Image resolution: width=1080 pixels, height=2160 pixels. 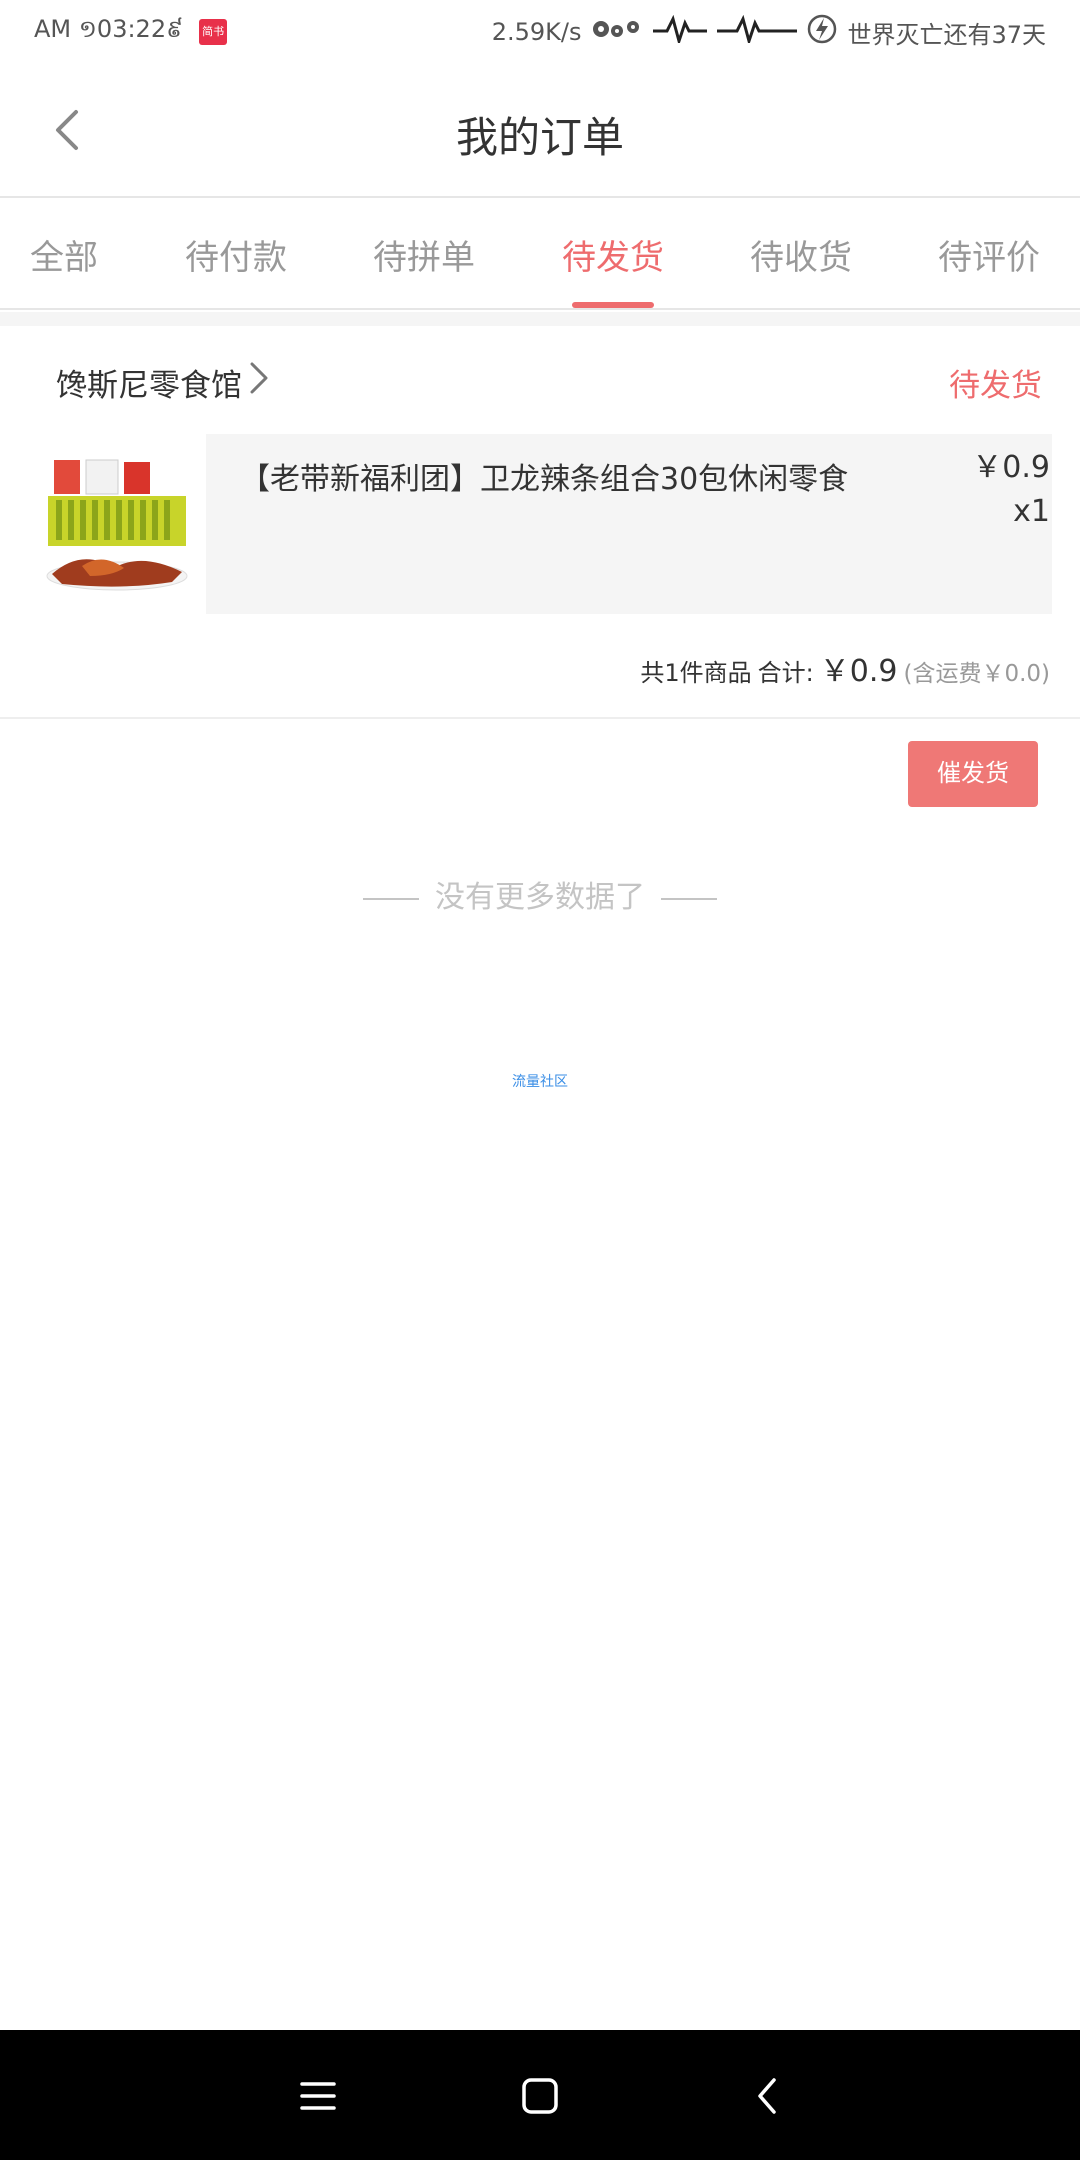 I want to click on end-of-list: 没有更多数据了, so click(x=540, y=894).